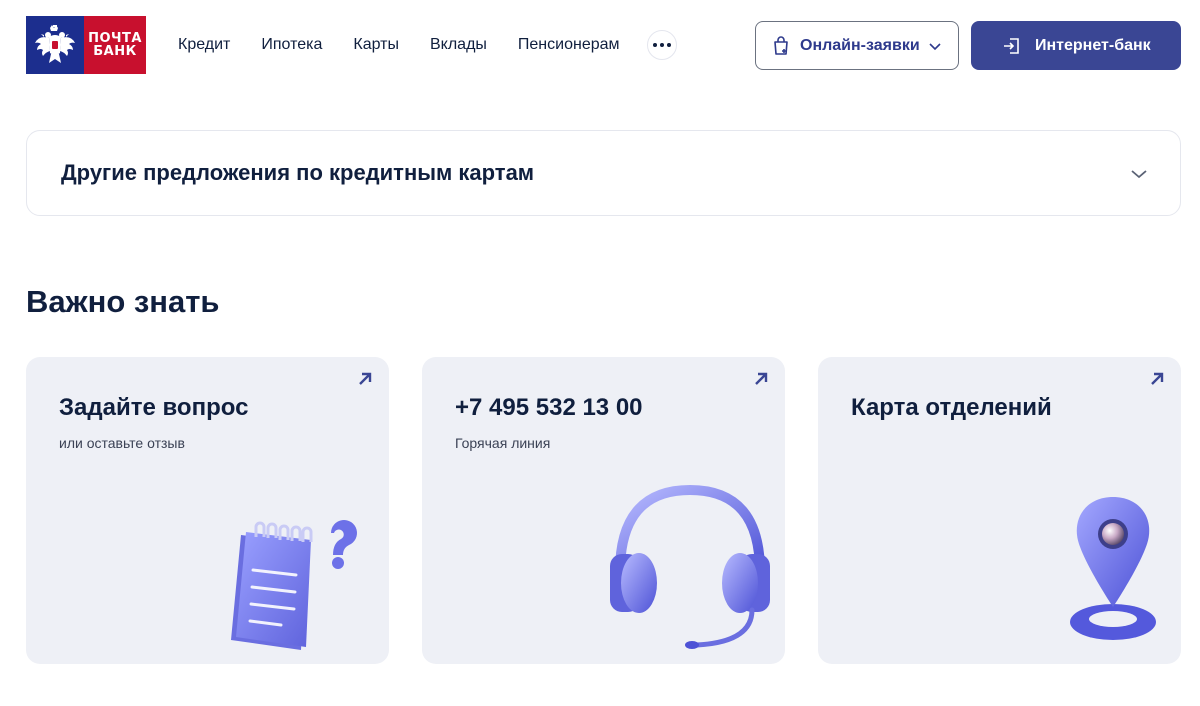 Image resolution: width=1200 pixels, height=706 pixels. Describe the element at coordinates (1113, 568) in the screenshot. I see `map-pin-icon` at that location.